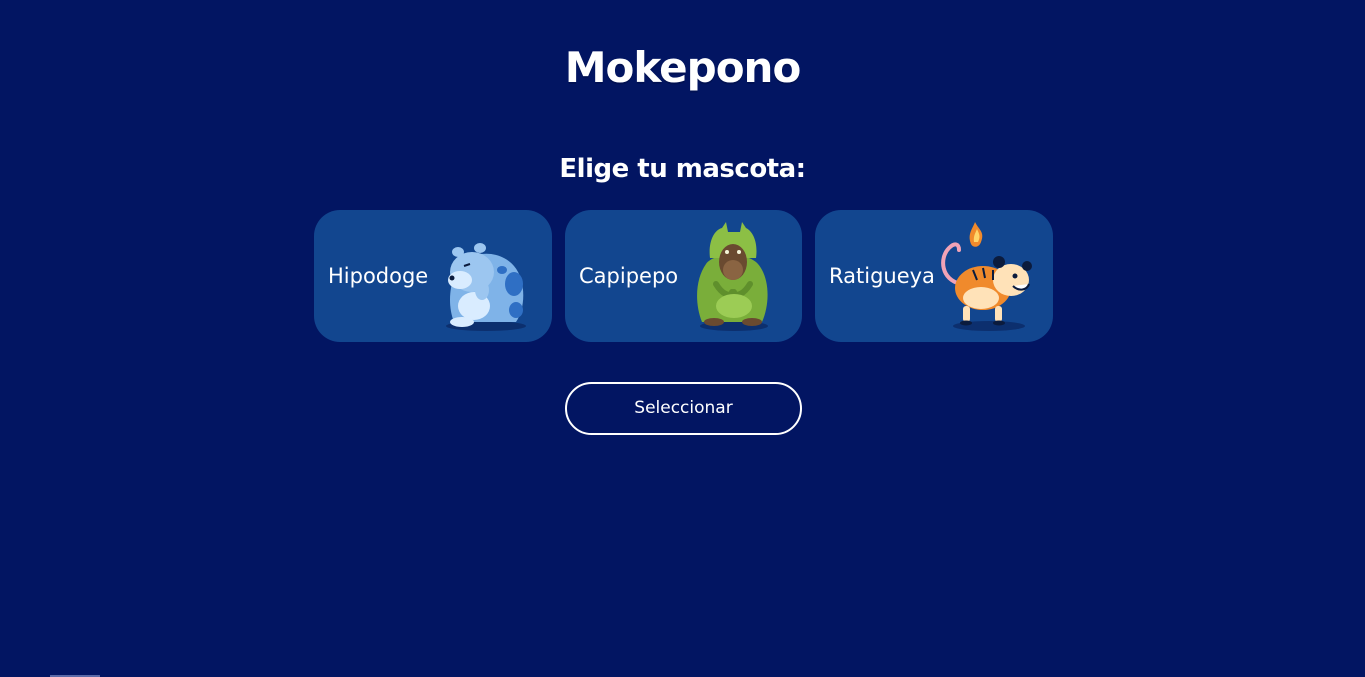 The width and height of the screenshot is (1365, 677). What do you see at coordinates (682, 169) in the screenshot?
I see `pet-prompt: Elige tu mascota:` at bounding box center [682, 169].